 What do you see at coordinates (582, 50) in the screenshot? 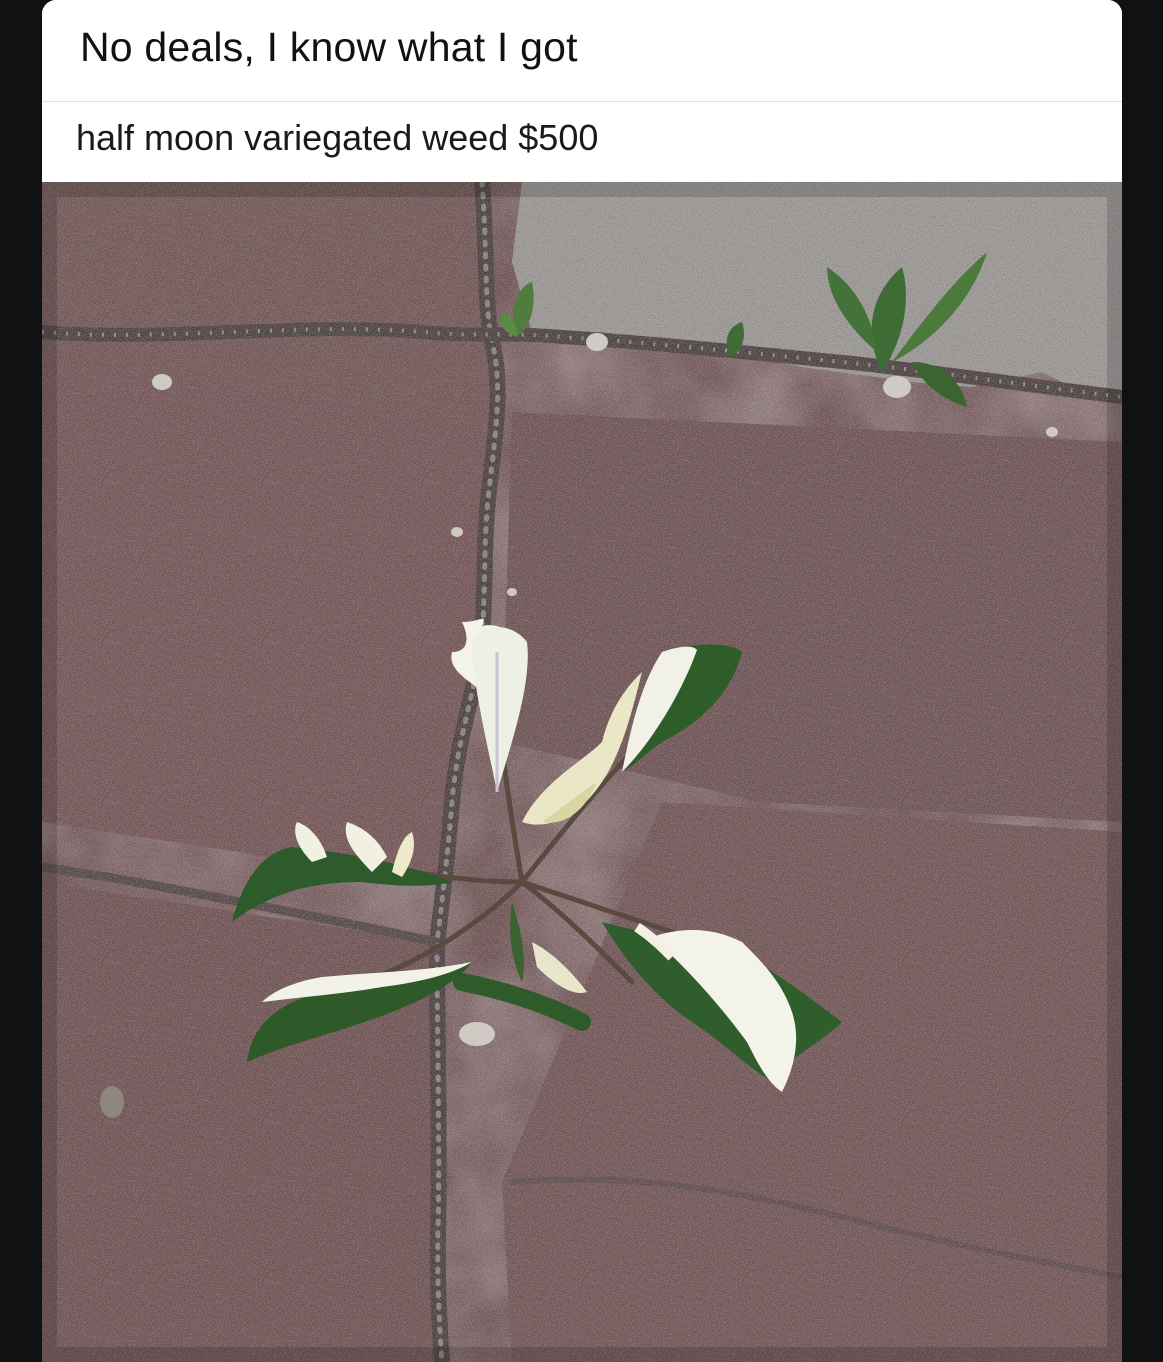
I see `post-header: No deals, I know what I got` at bounding box center [582, 50].